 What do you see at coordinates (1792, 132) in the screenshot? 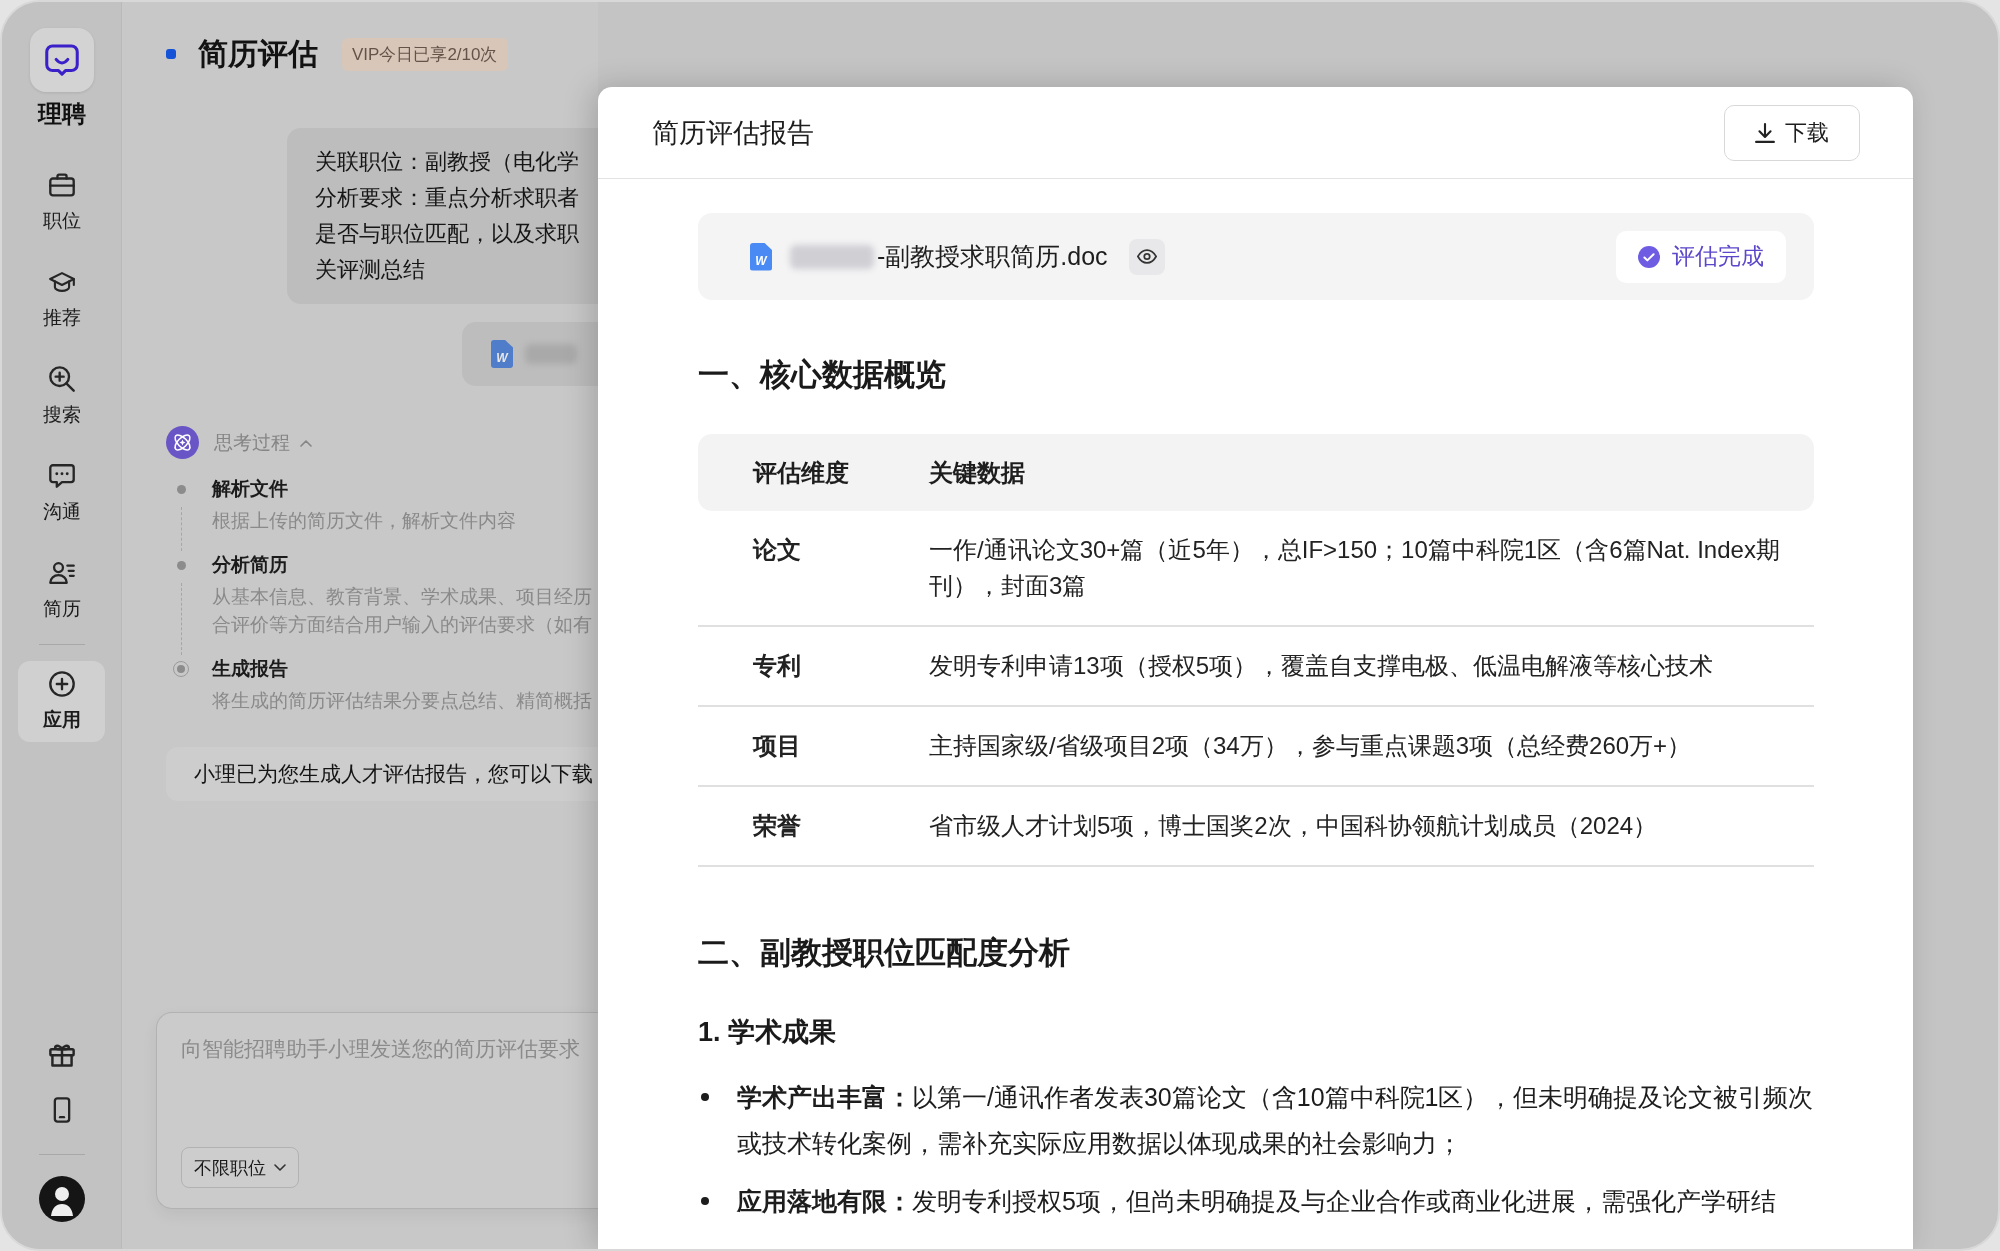
I see `download-button: 下载` at bounding box center [1792, 132].